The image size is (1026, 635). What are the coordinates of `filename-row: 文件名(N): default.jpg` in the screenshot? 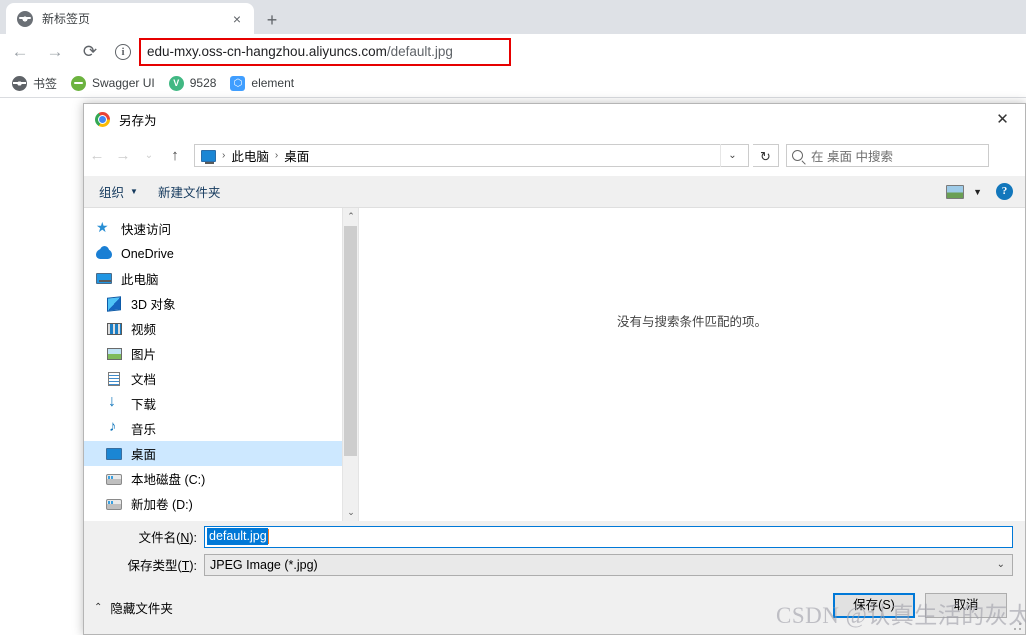 It's located at (554, 536).